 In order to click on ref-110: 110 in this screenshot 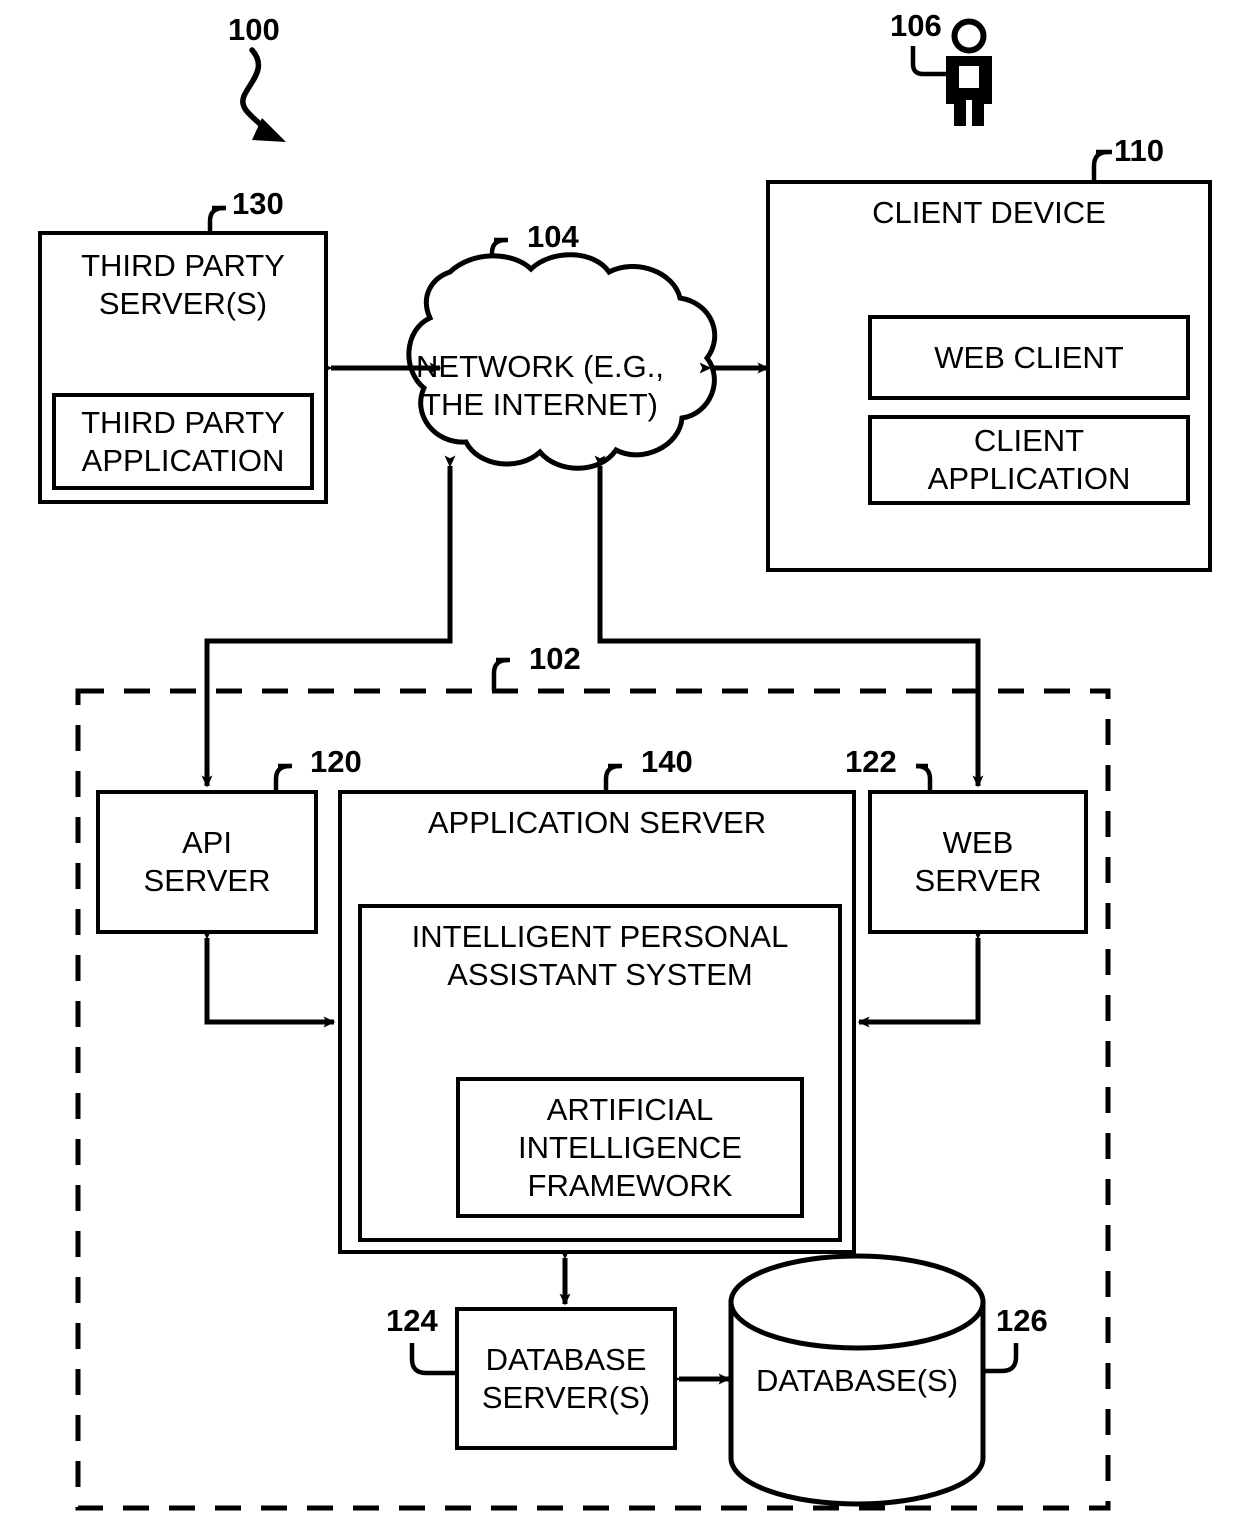, I will do `click(1139, 150)`.